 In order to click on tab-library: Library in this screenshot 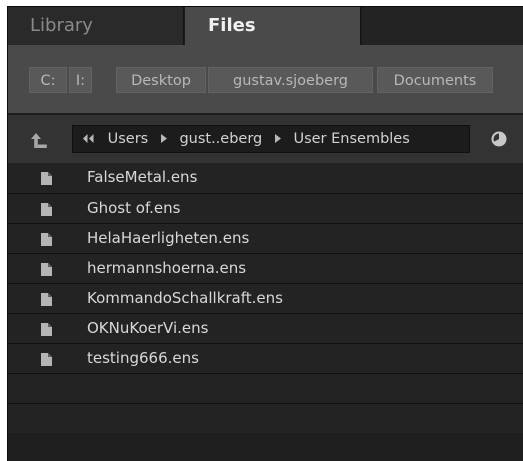, I will do `click(96, 26)`.